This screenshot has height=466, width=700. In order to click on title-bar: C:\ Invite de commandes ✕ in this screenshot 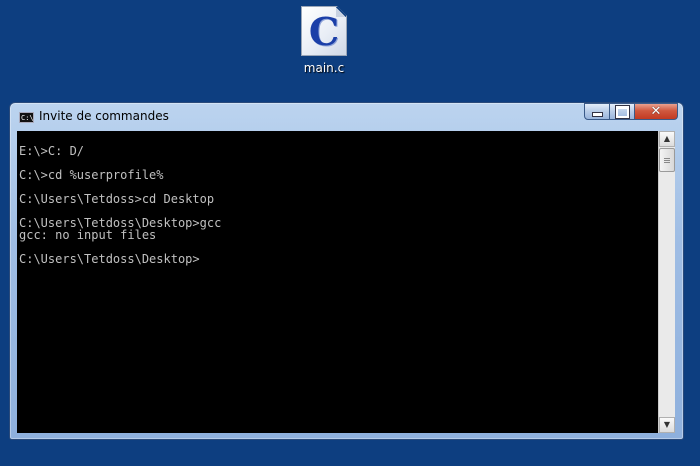, I will do `click(346, 116)`.